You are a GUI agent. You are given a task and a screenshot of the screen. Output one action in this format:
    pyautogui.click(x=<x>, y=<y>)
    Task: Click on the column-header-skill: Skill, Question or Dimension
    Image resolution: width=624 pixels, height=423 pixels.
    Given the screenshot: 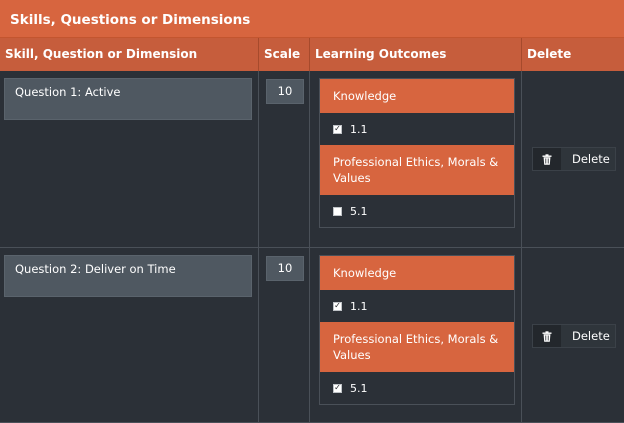 What is the action you would take?
    pyautogui.click(x=129, y=54)
    